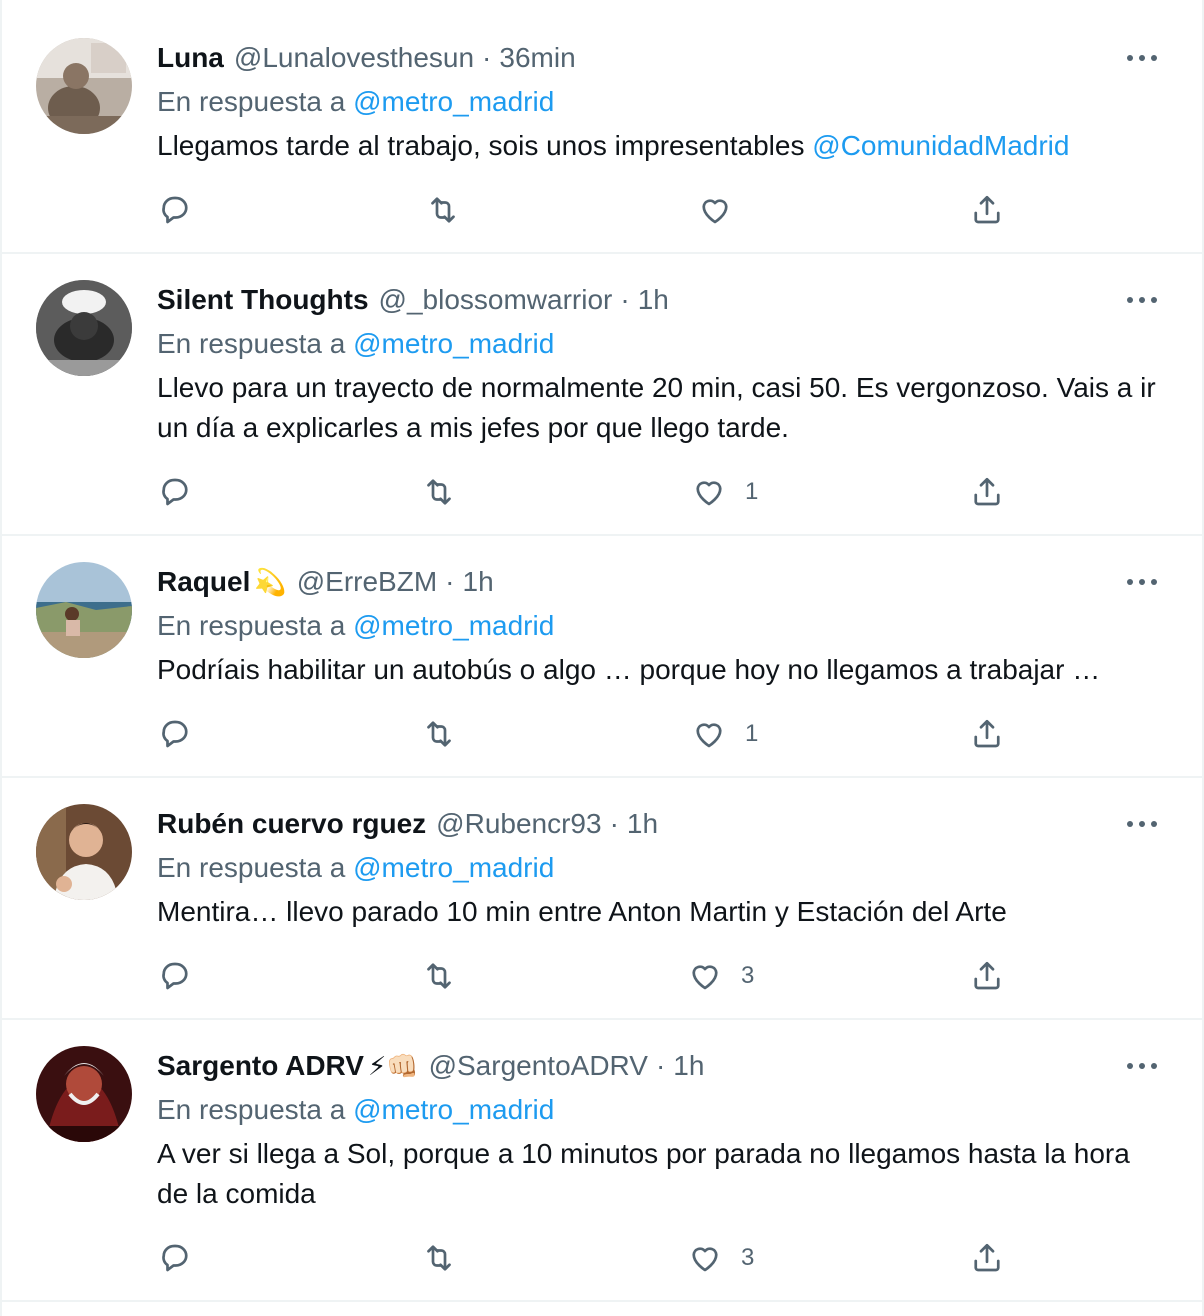  Describe the element at coordinates (537, 58) in the screenshot. I see `timestamp: 36min` at that location.